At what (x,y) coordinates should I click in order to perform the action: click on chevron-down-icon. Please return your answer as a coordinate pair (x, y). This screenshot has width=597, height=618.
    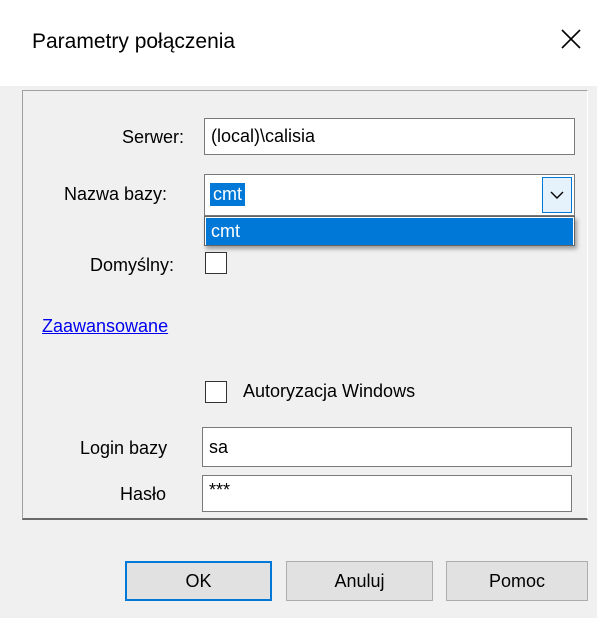
    Looking at the image, I should click on (557, 195).